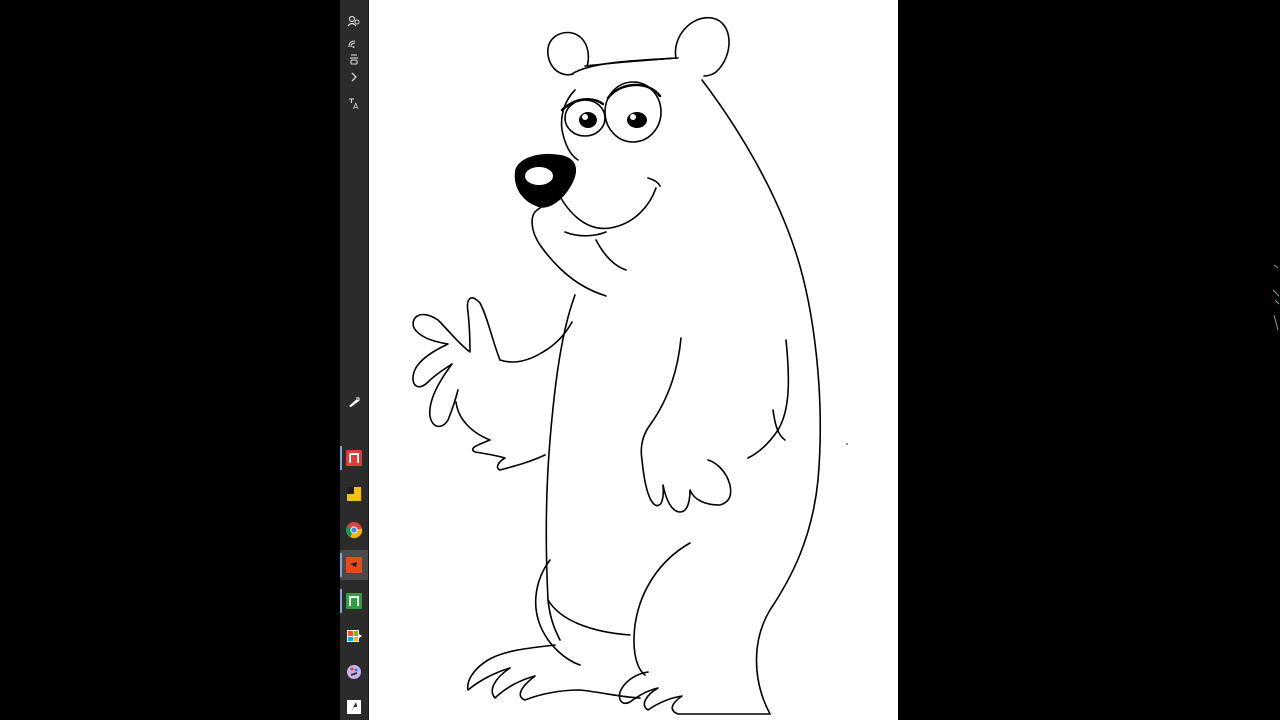  What do you see at coordinates (694, 693) in the screenshot?
I see `right-foot` at bounding box center [694, 693].